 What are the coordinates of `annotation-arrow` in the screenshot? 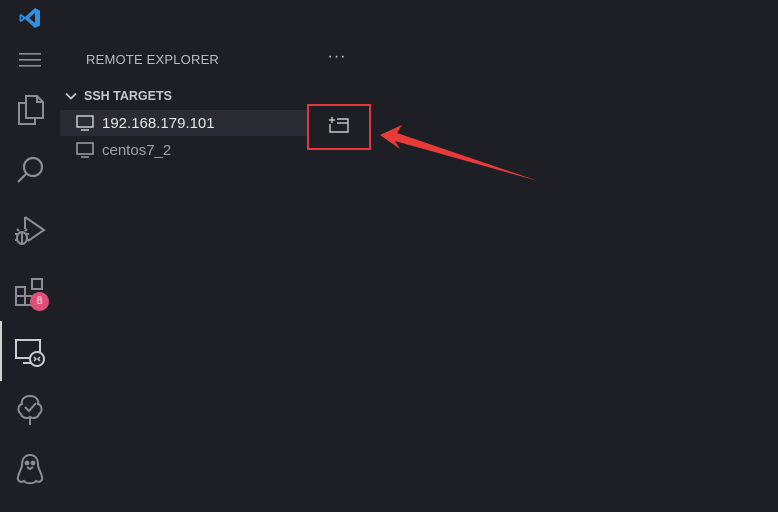 It's located at (459, 153).